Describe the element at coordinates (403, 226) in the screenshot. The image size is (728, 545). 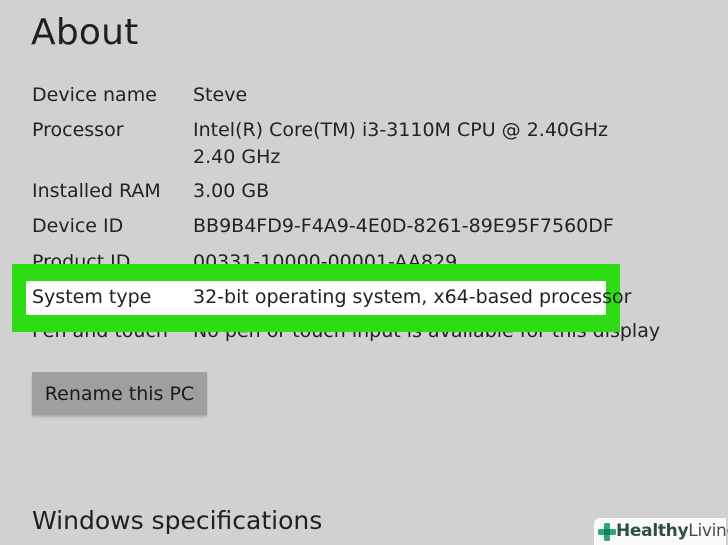
I see `spec-value-device-id: BB9B4FD9-F4A9-4E0D-8261-89E95F7560DF` at that location.